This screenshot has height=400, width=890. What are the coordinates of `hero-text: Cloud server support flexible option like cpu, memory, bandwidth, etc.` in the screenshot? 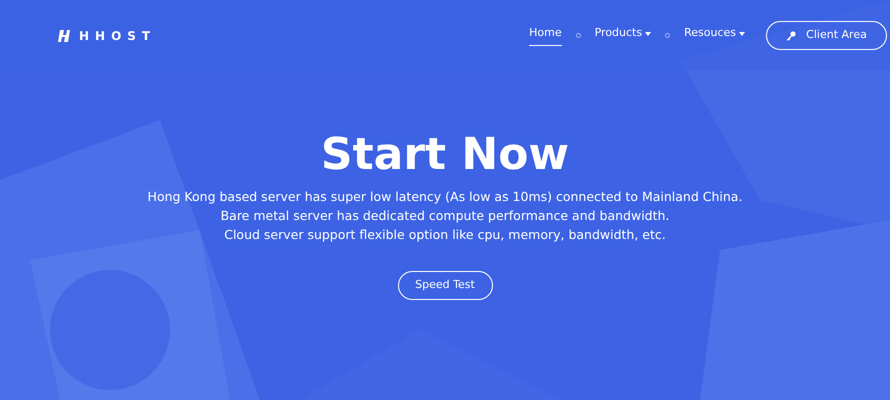 It's located at (445, 234).